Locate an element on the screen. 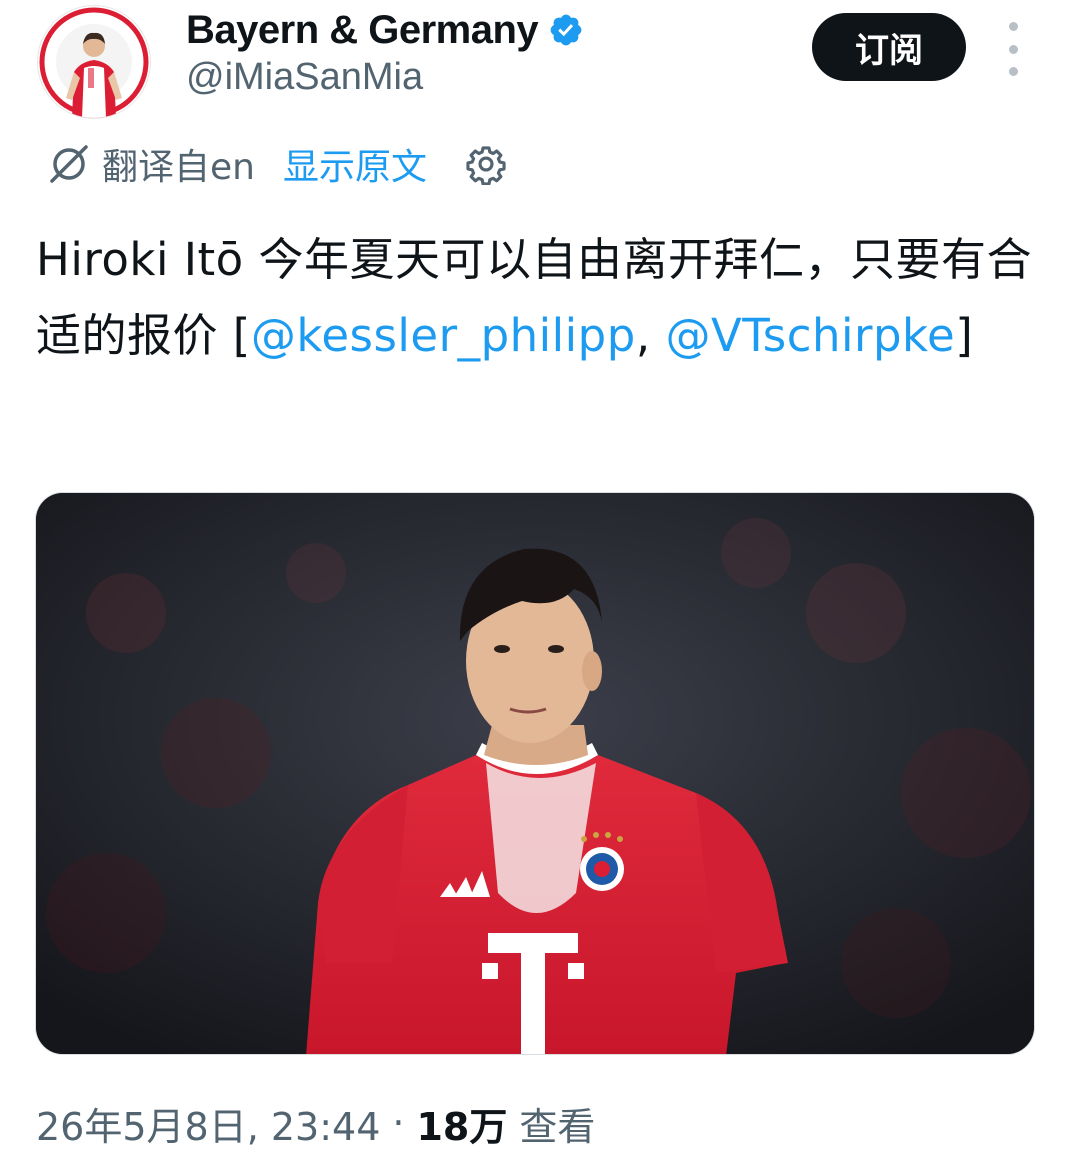  display-name: Bayern & Germany is located at coordinates (362, 30).